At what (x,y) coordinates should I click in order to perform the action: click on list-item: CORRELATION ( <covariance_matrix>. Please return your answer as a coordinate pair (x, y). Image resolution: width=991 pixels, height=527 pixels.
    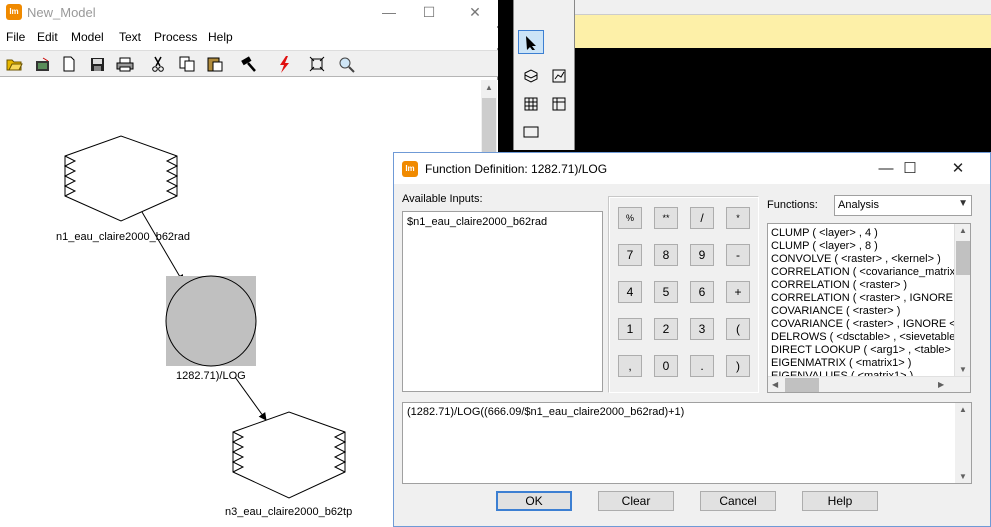
    Looking at the image, I should click on (866, 272).